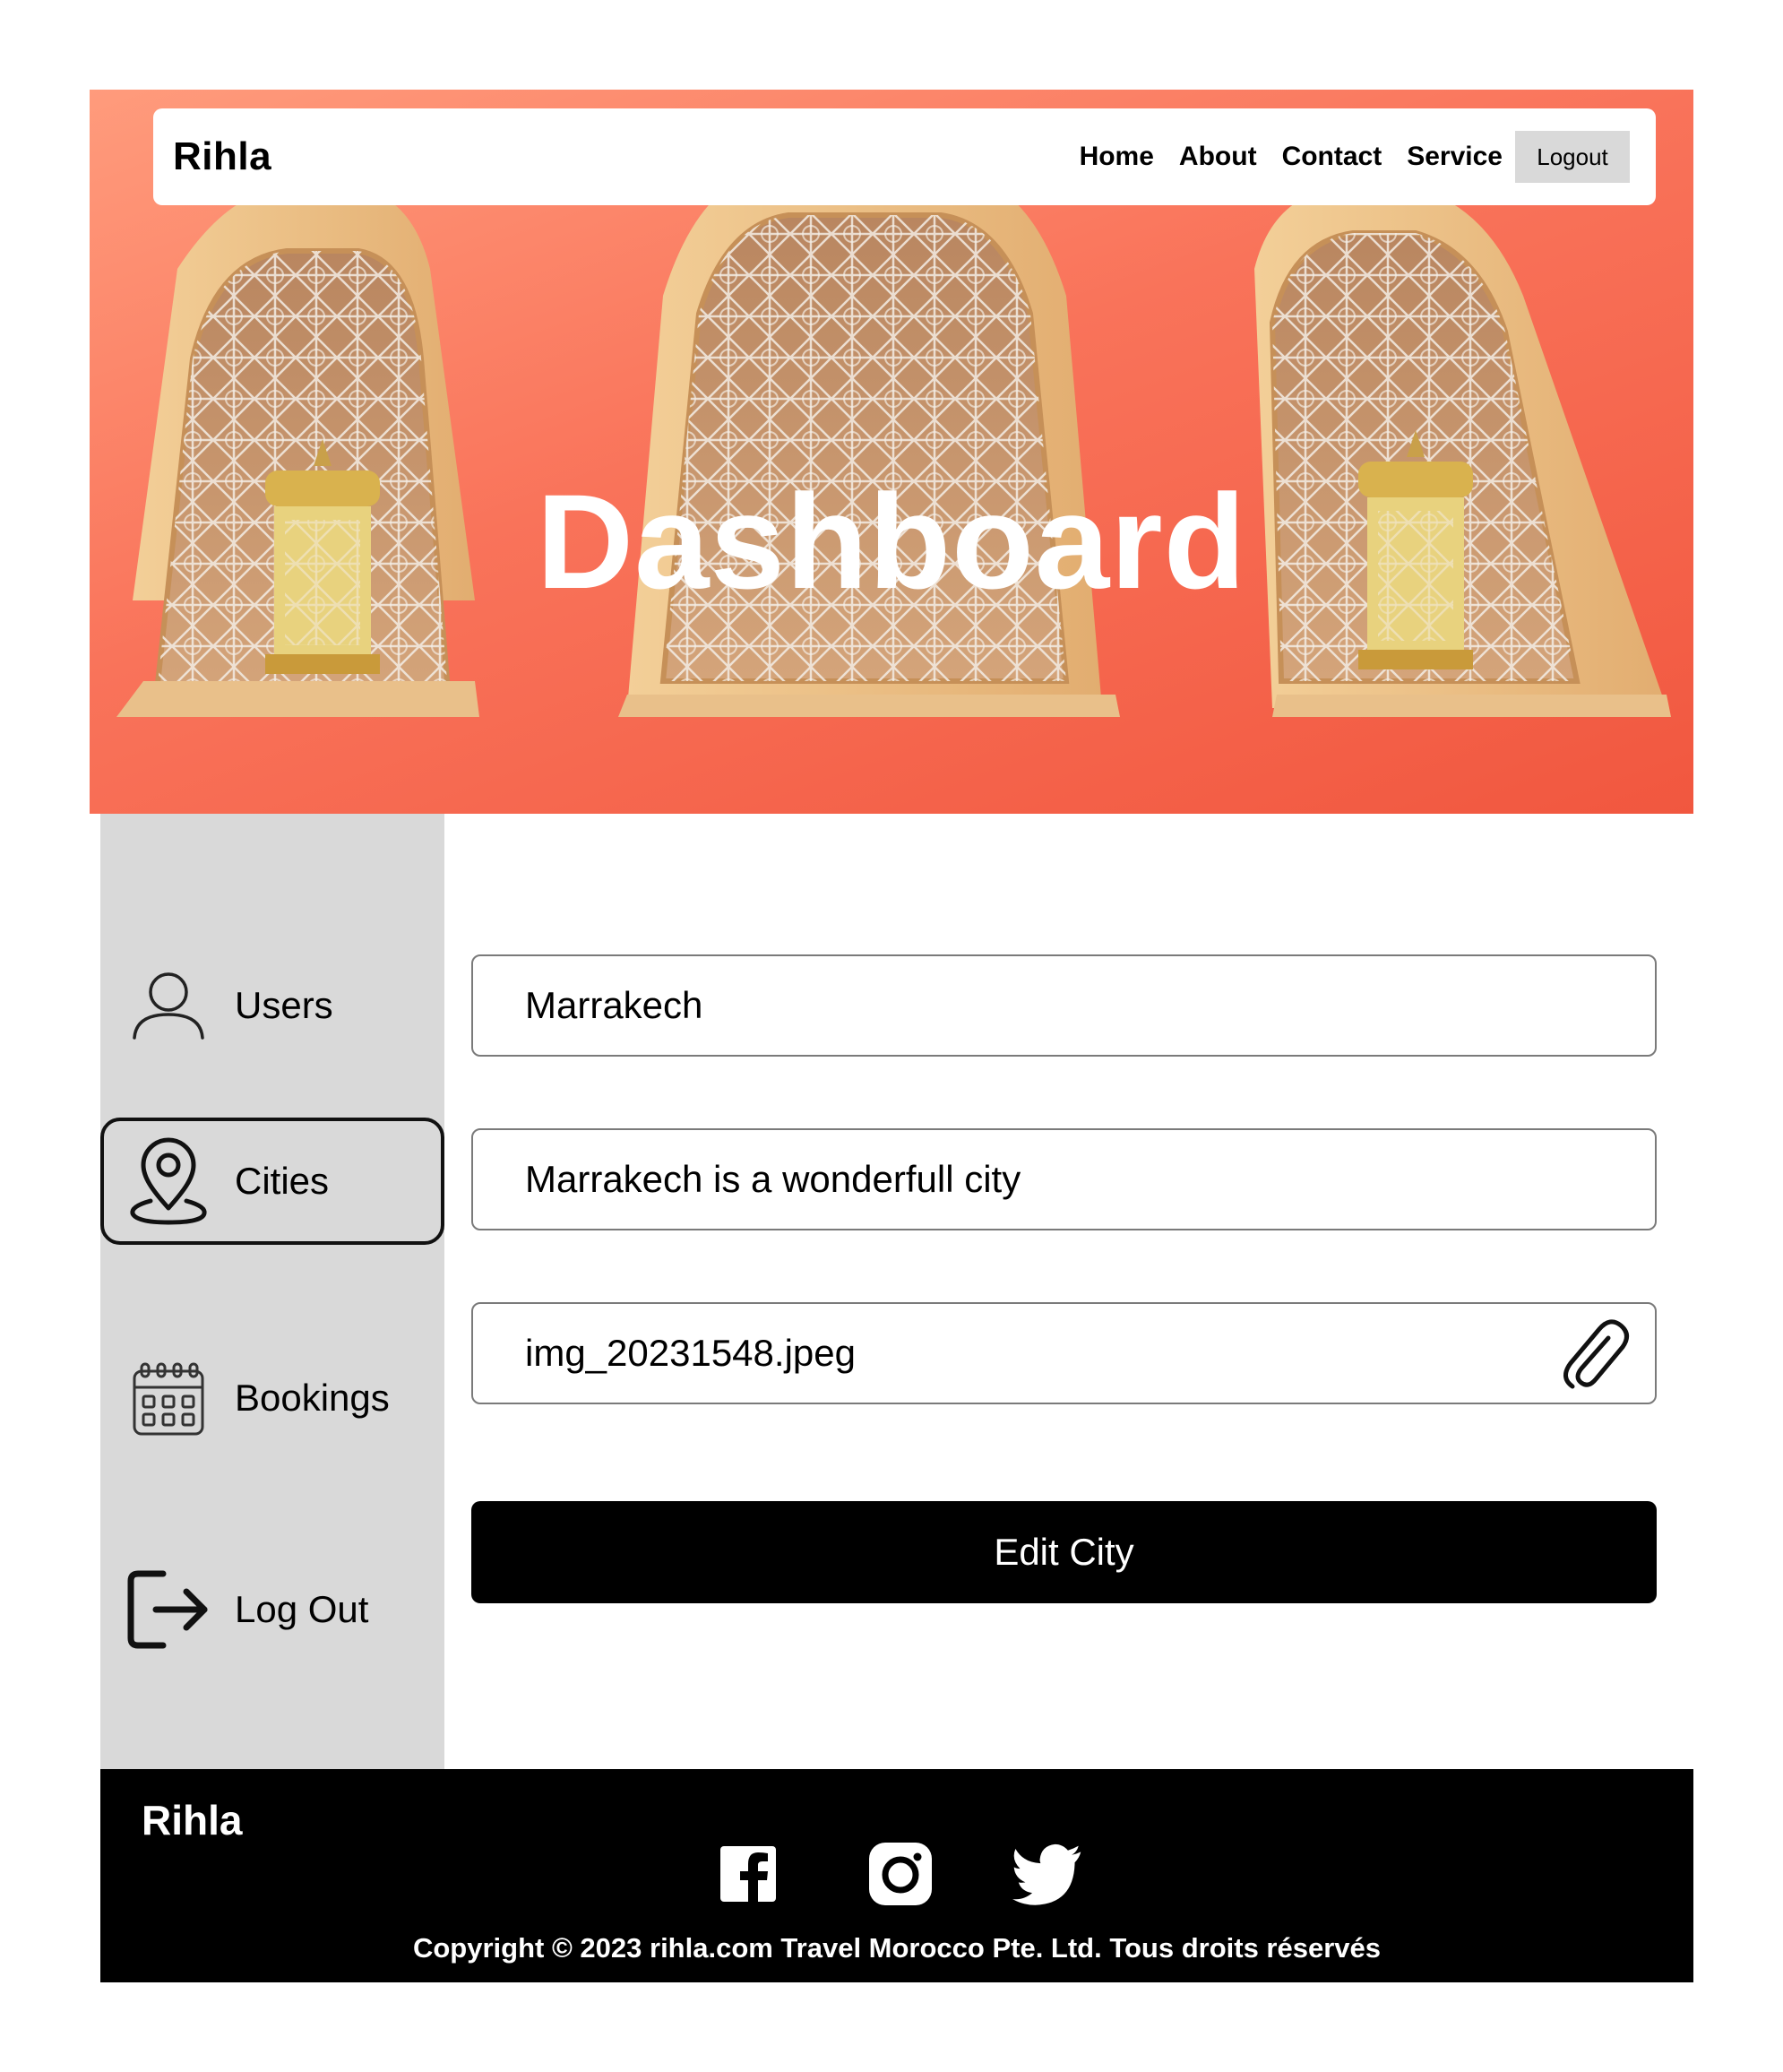 This screenshot has width=1783, height=2072. Describe the element at coordinates (168, 1398) in the screenshot. I see `calendar-icon` at that location.